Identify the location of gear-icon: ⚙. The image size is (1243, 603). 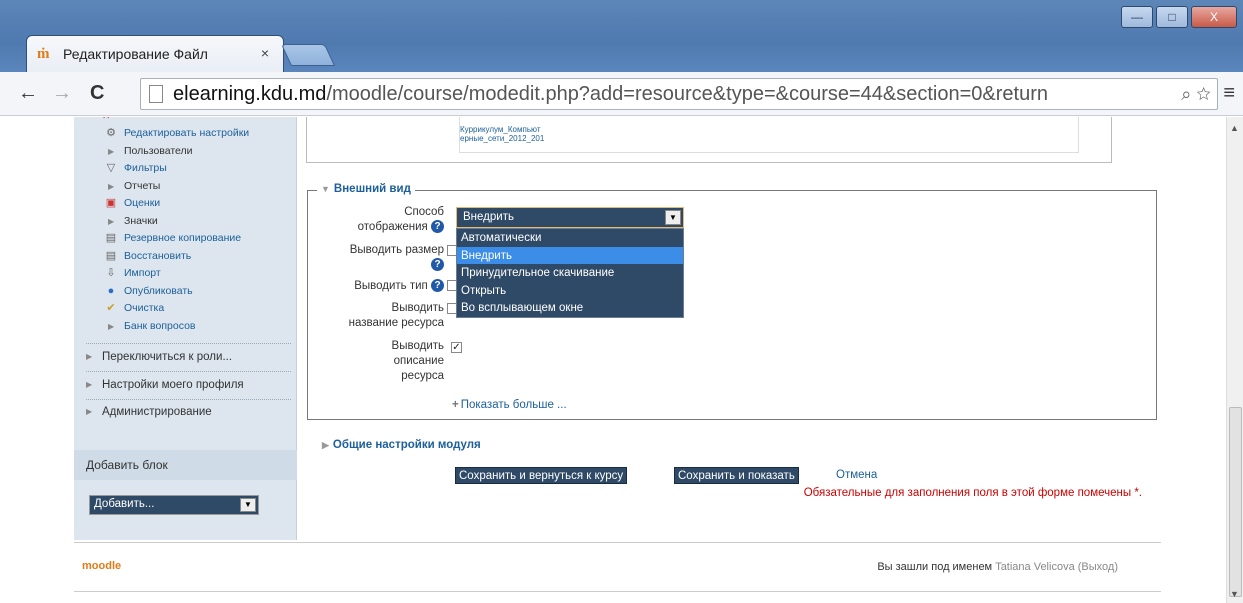
(111, 133).